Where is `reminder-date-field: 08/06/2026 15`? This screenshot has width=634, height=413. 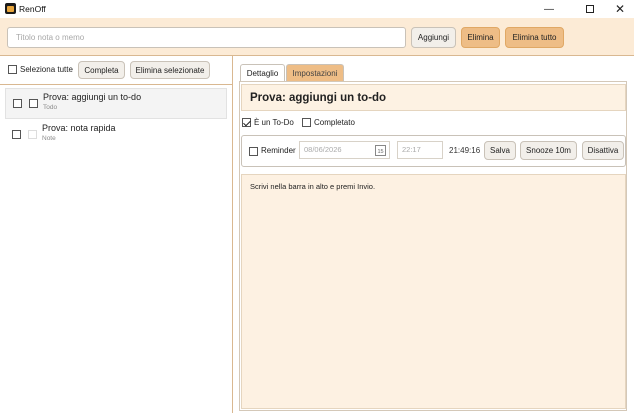 reminder-date-field: 08/06/2026 15 is located at coordinates (344, 150).